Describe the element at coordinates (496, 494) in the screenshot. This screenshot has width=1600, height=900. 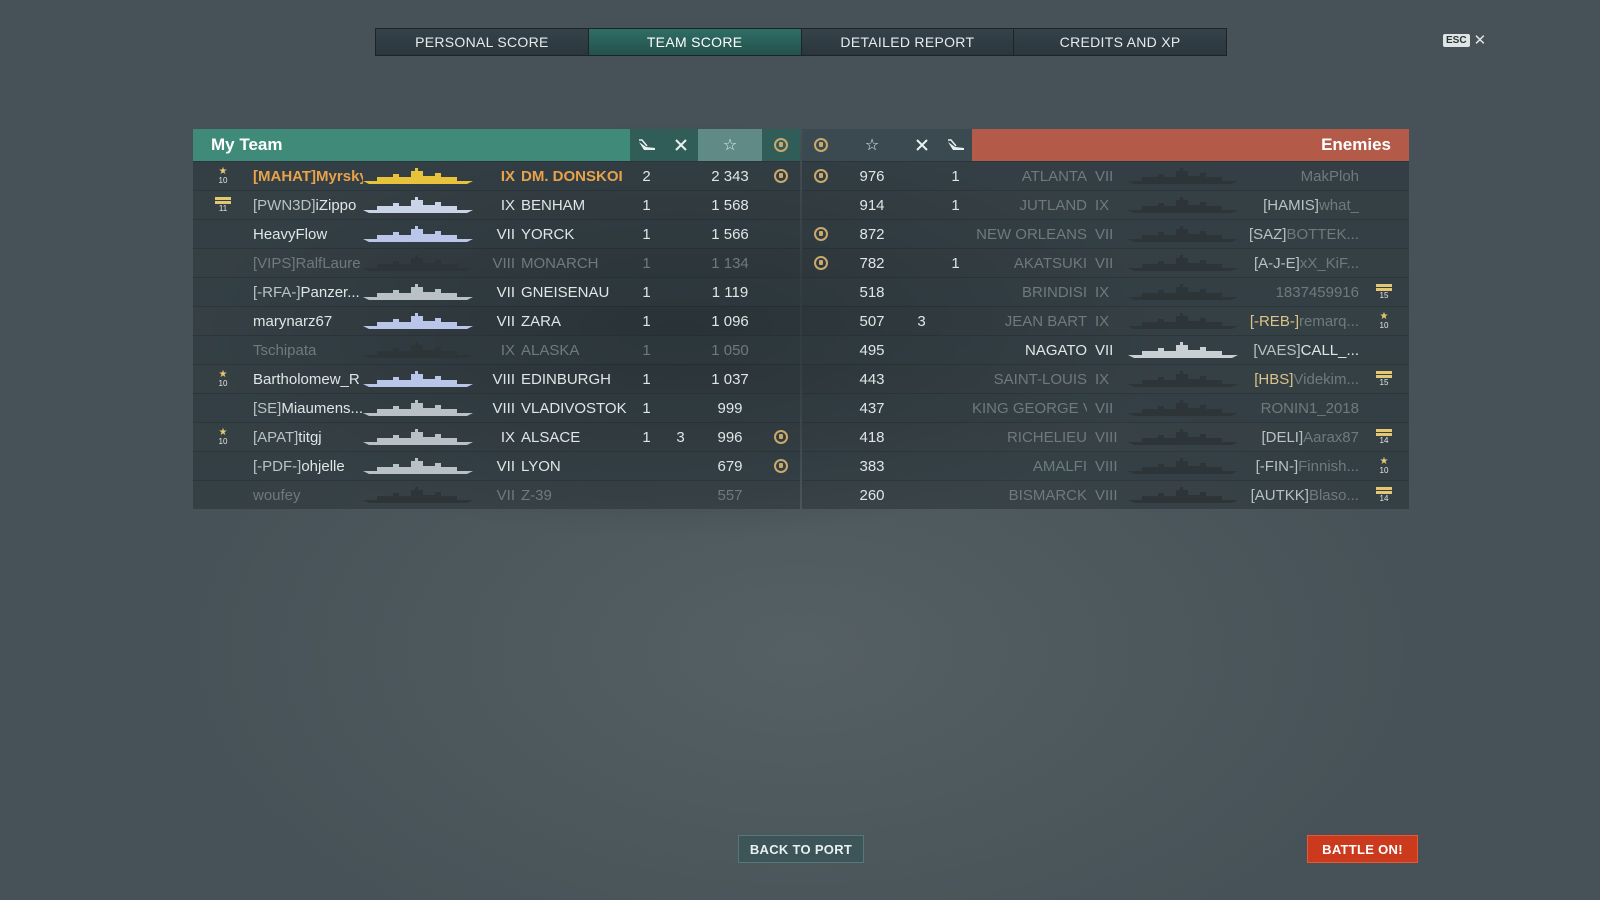
I see `player-row: woufey VII Z-39 557` at that location.